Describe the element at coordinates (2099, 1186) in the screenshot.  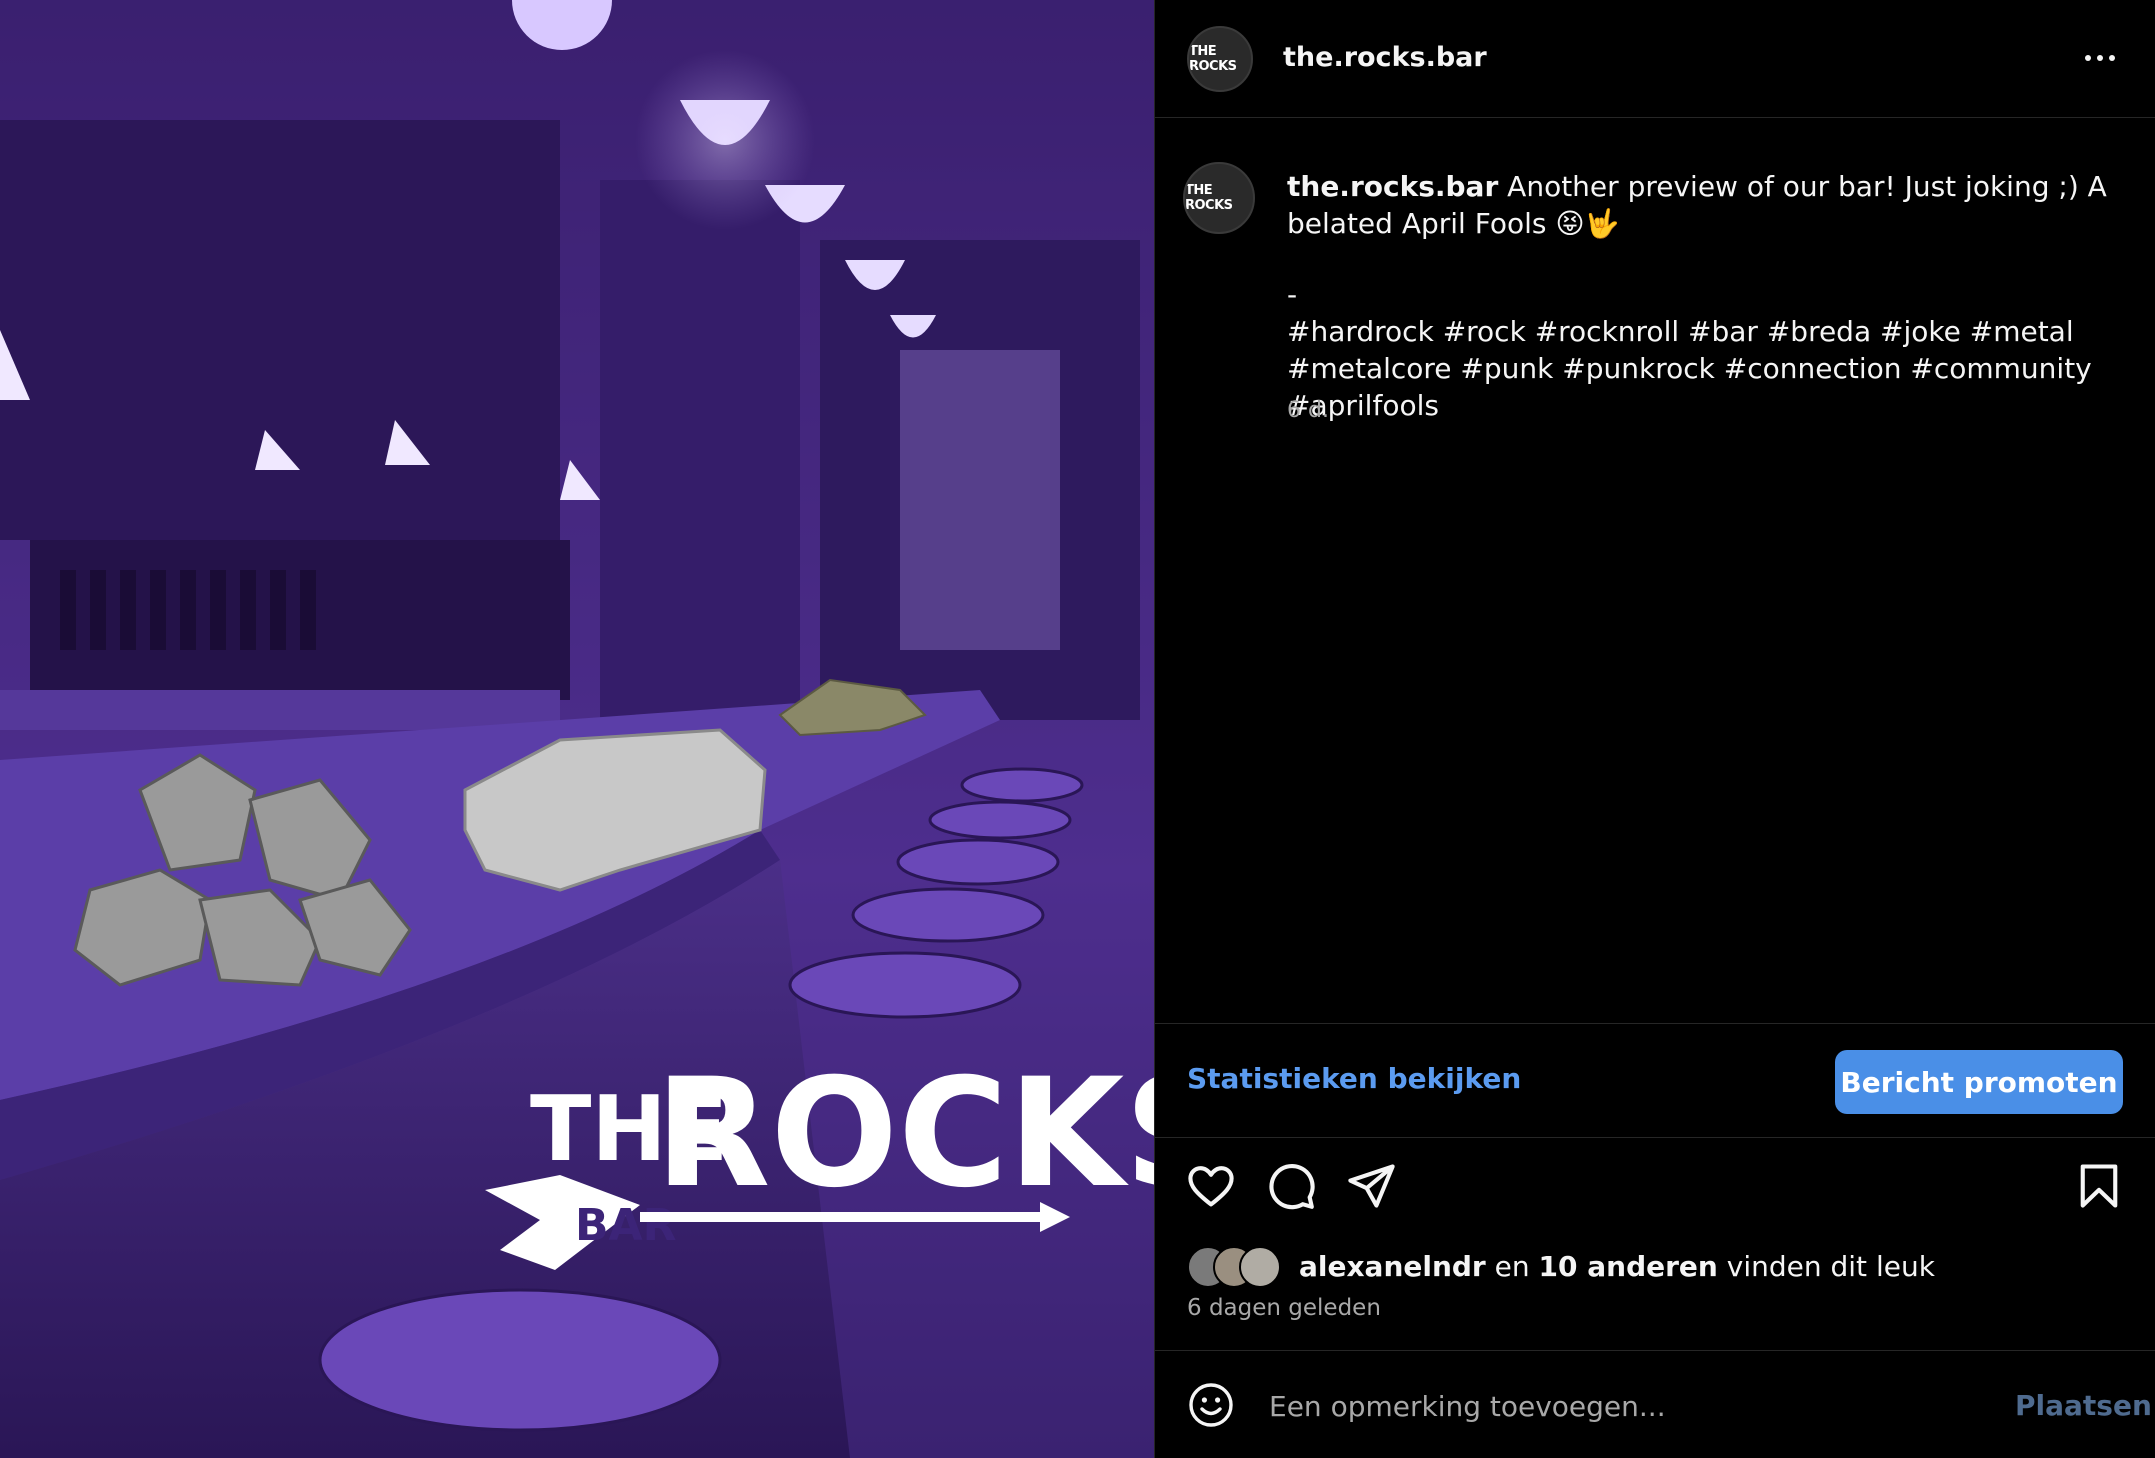
I see `bookmark-icon` at that location.